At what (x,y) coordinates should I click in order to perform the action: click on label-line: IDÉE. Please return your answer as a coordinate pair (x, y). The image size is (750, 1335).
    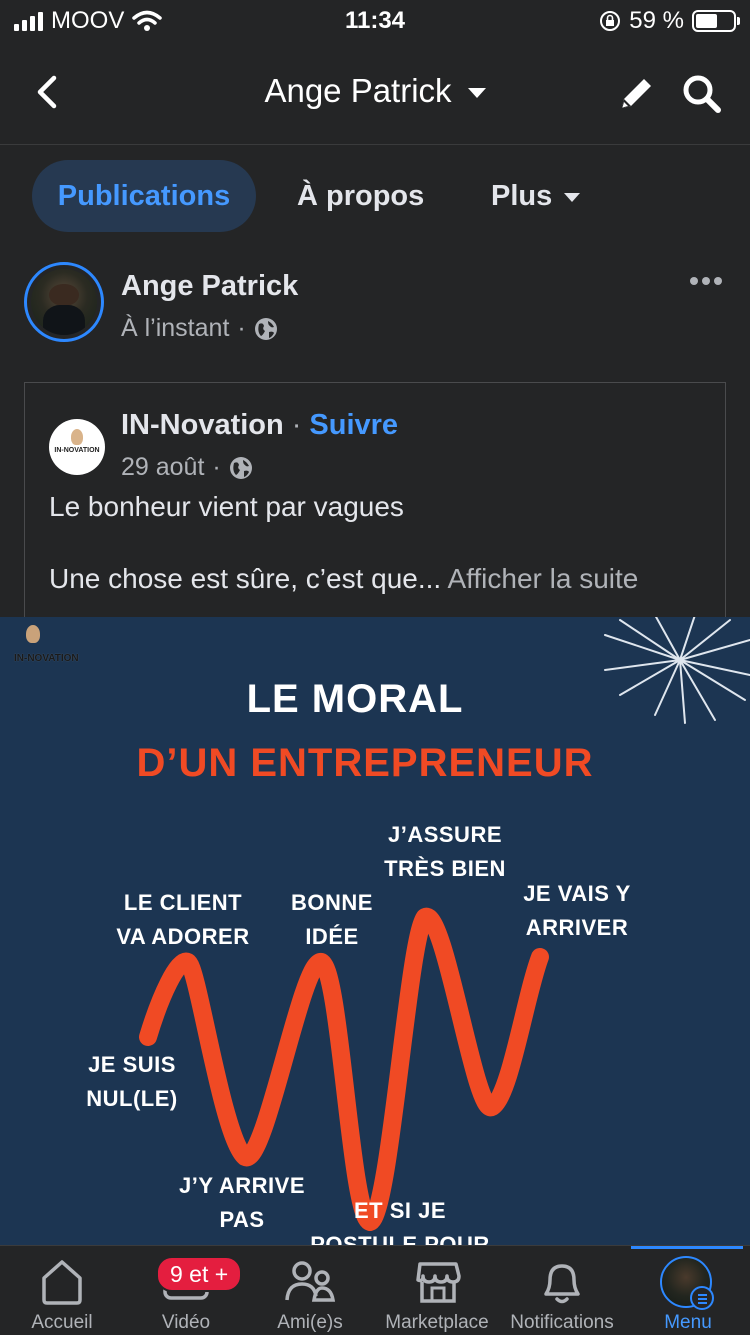
    Looking at the image, I should click on (332, 936).